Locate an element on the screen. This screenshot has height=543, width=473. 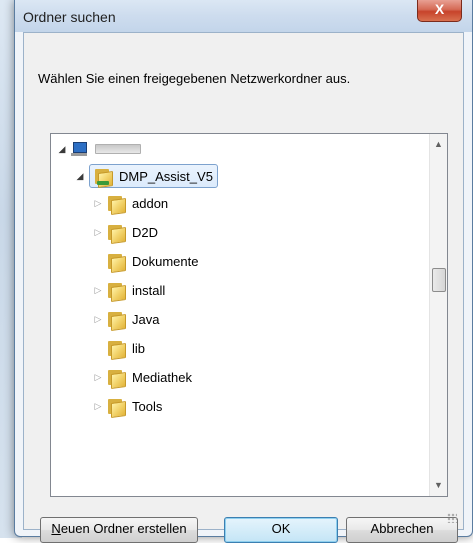
tree-item-label: Java is located at coordinates (146, 319).